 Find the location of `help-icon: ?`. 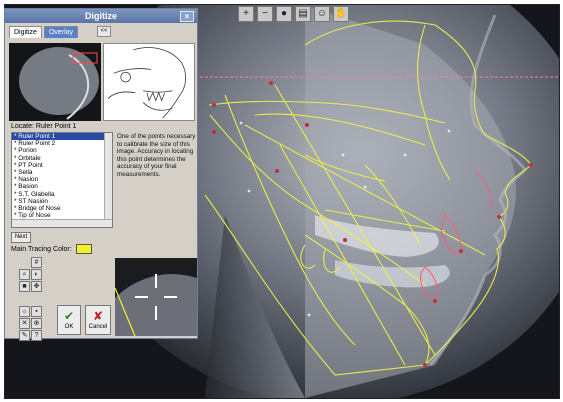

help-icon: ? is located at coordinates (36, 335).